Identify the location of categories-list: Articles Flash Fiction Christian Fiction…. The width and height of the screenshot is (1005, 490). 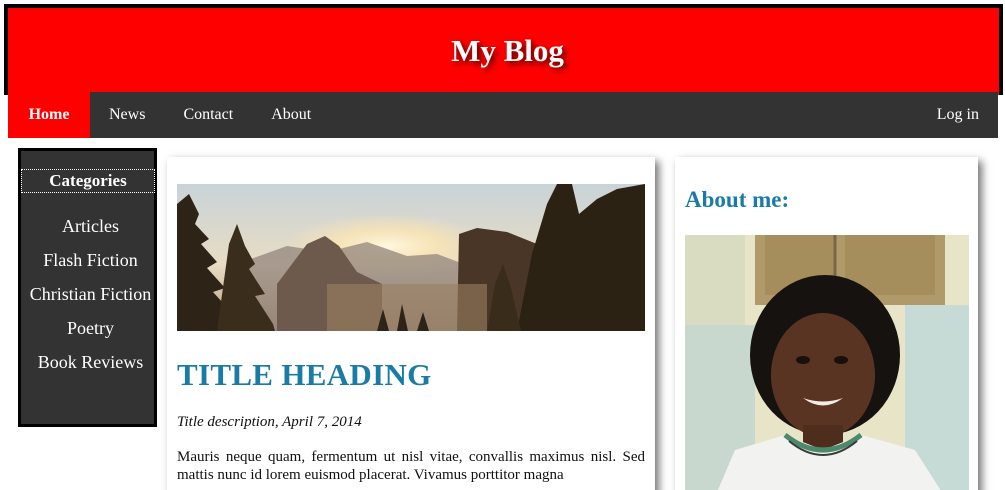
(90, 300).